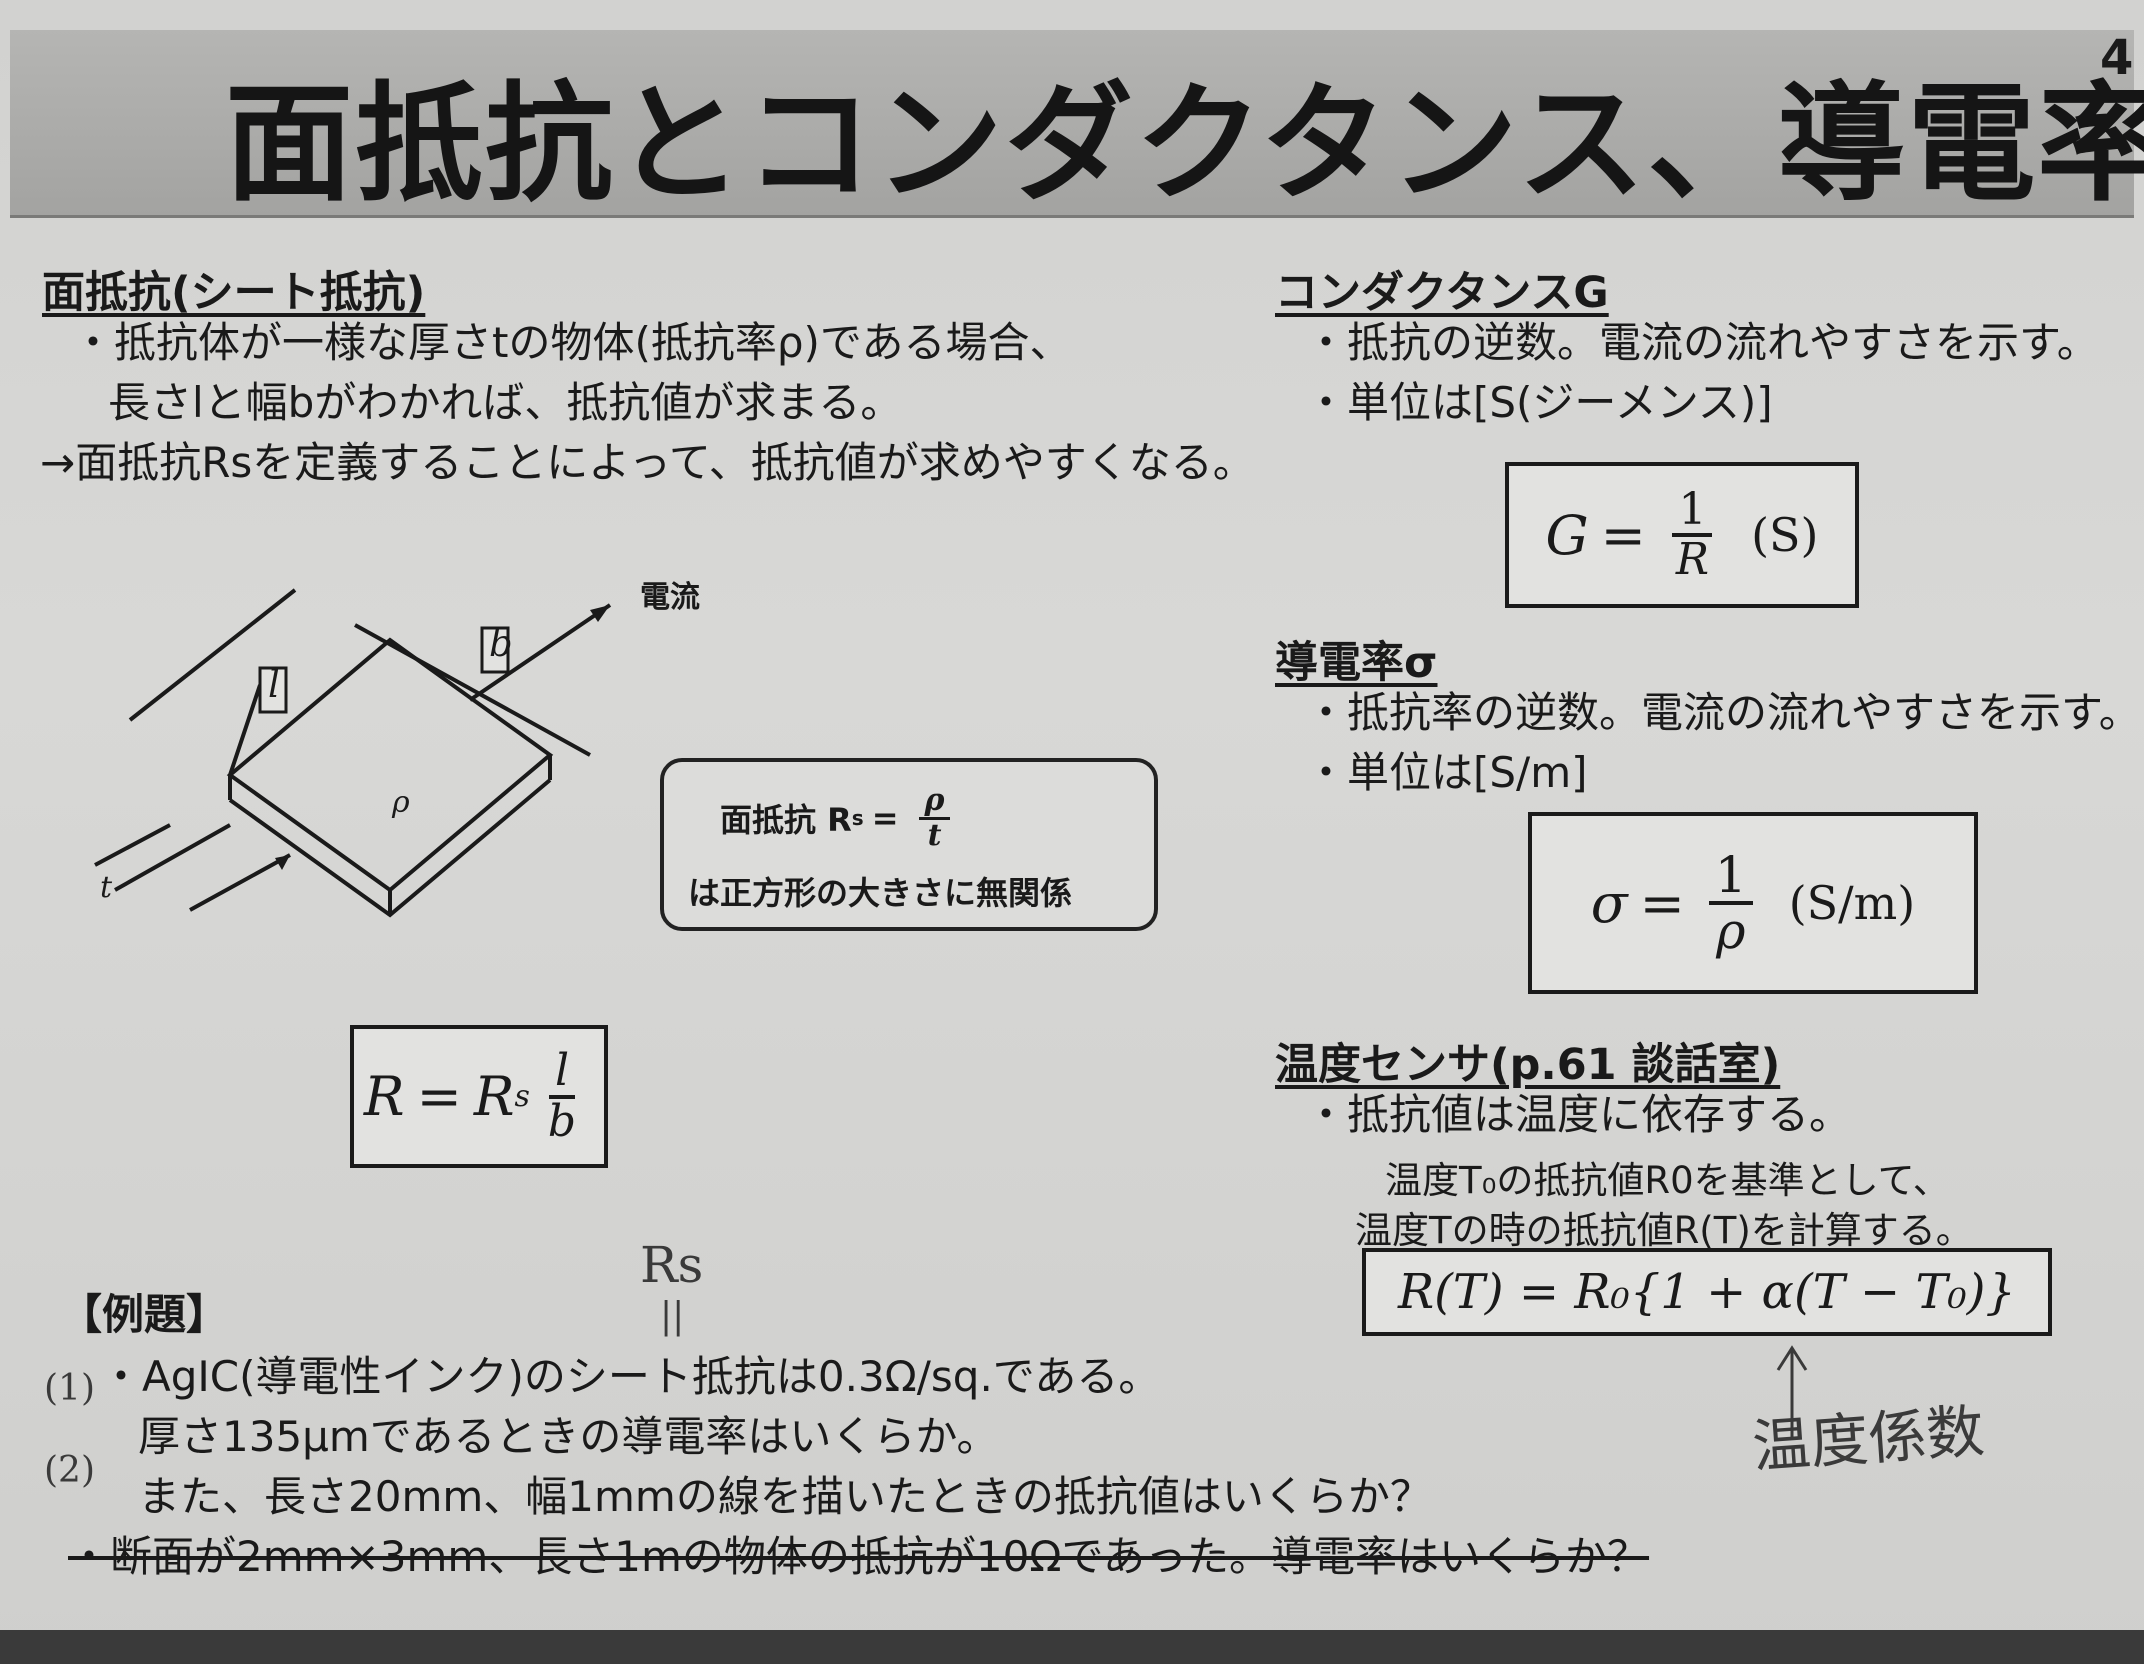 The image size is (2144, 1664). I want to click on conductivity-formula-sigma: σ, so click(1609, 903).